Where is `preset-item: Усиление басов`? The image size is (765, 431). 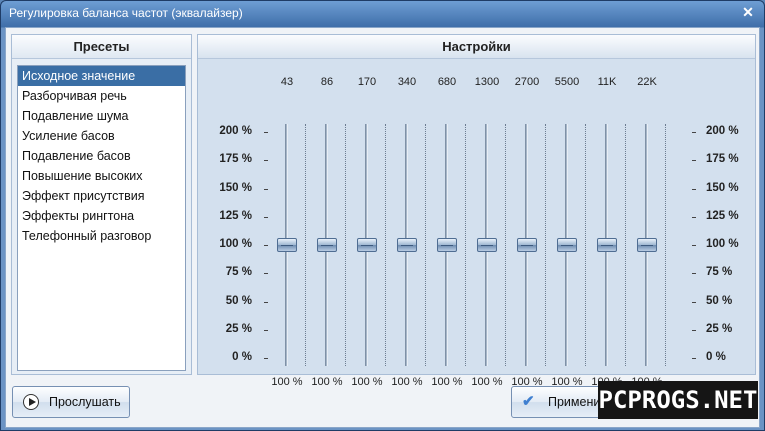 preset-item: Усиление басов is located at coordinates (101, 136).